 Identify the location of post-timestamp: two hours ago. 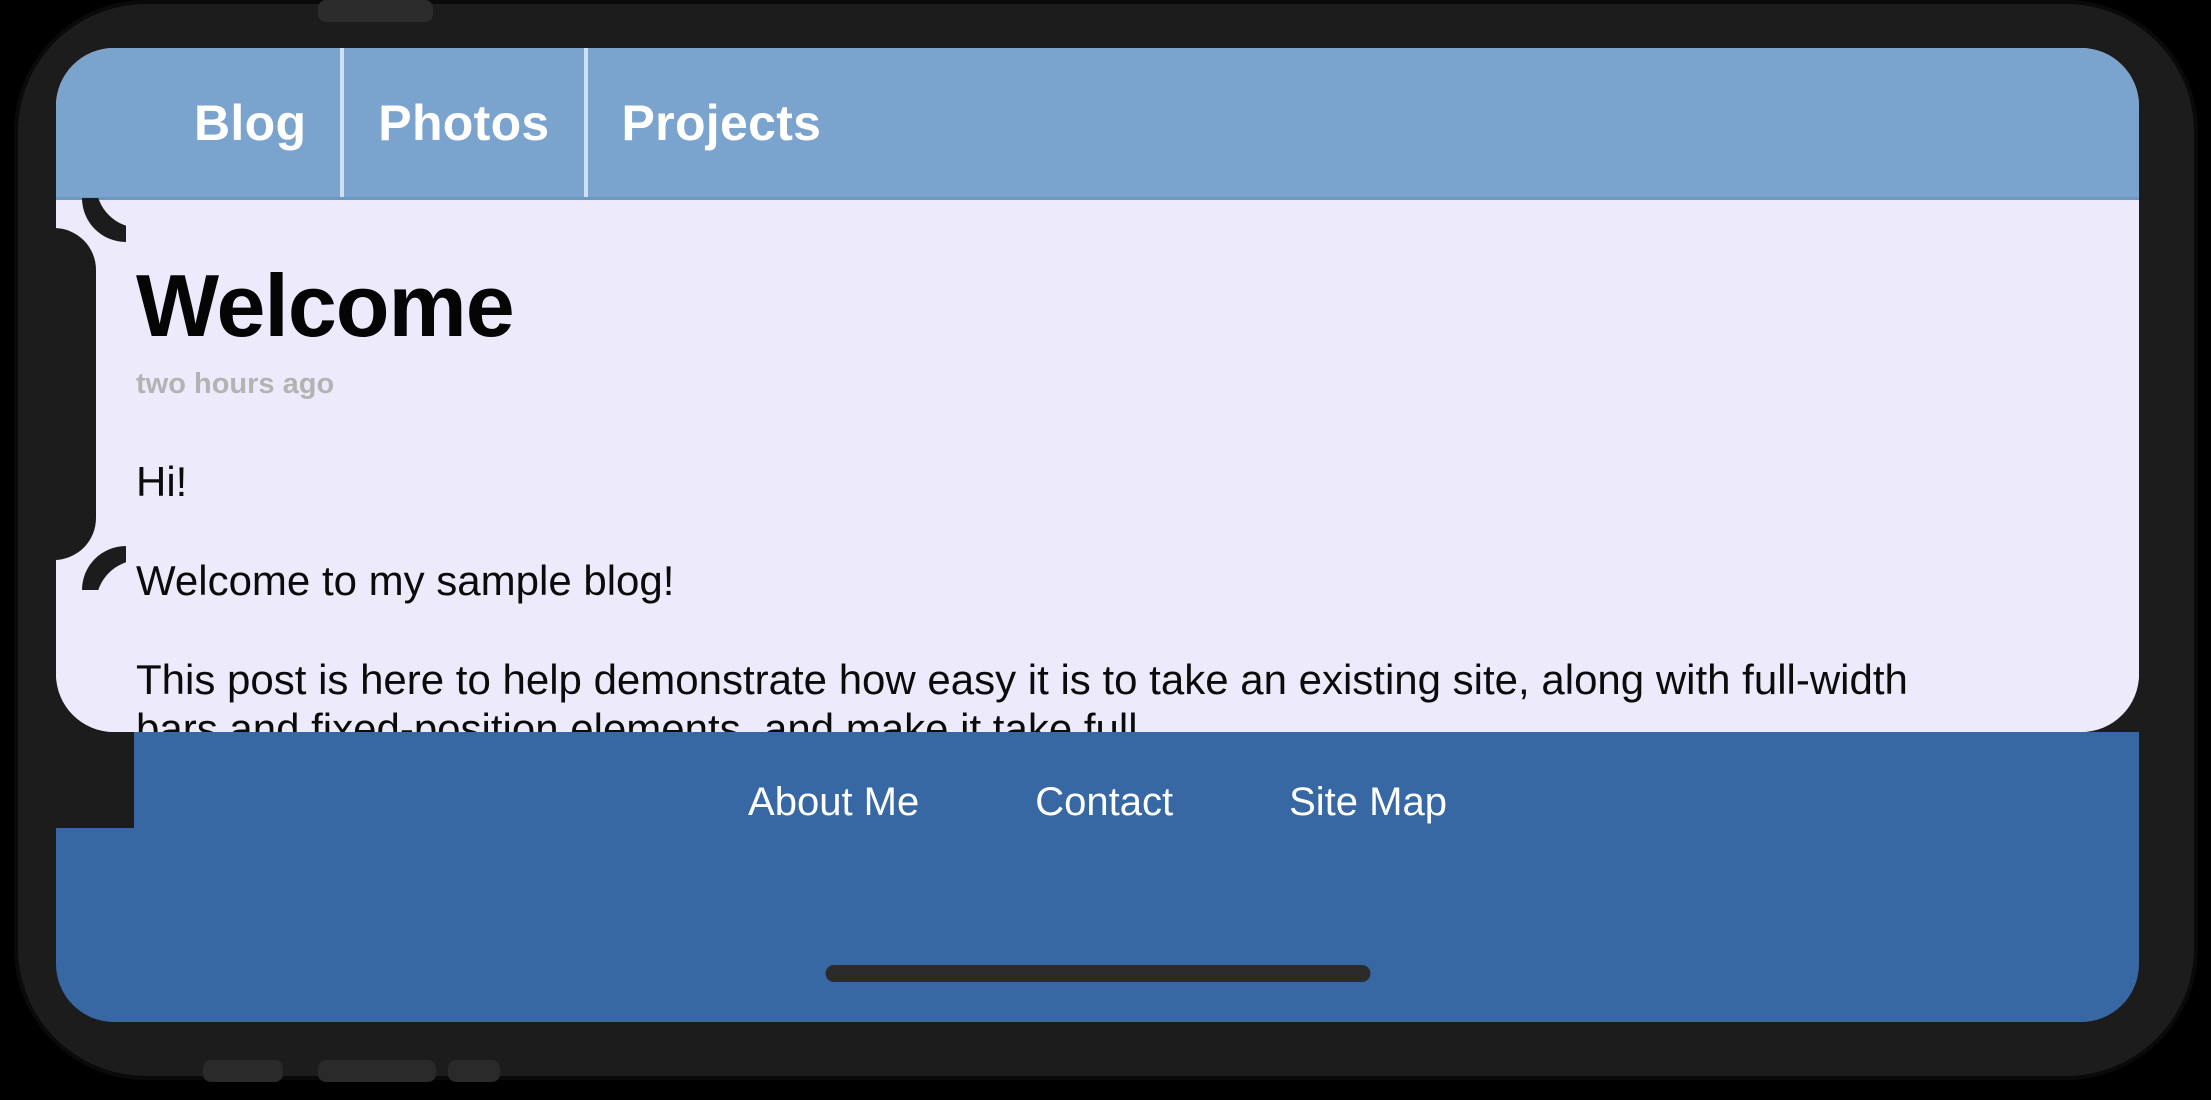
(235, 384).